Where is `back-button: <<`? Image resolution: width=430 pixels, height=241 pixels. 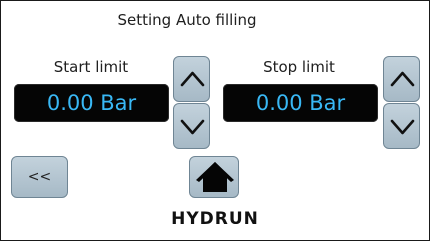 back-button: << is located at coordinates (39, 177).